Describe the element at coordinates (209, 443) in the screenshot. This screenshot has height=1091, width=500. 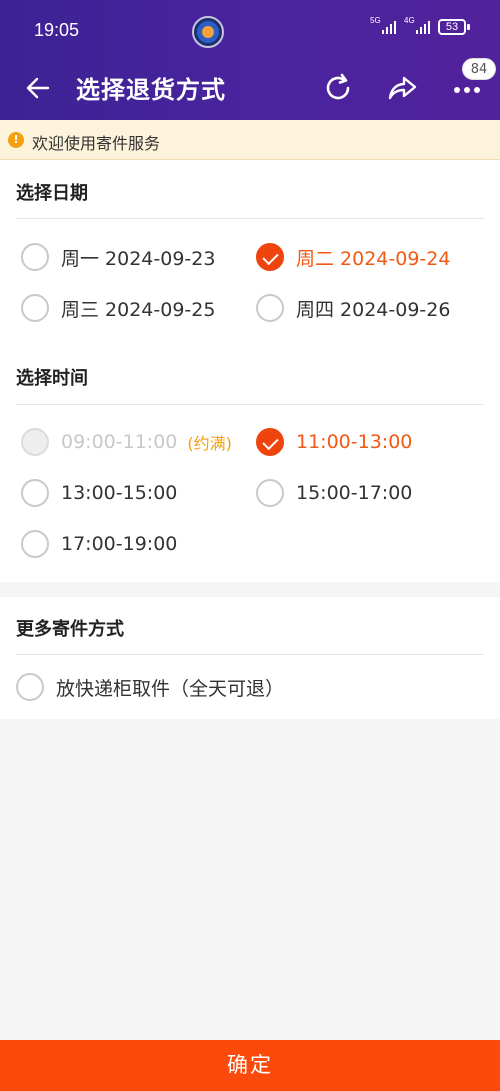
I see `full-tag: (约满)` at that location.